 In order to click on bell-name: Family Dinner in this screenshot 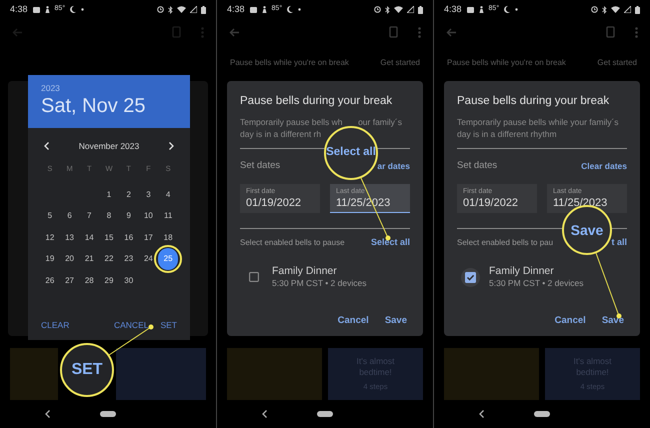, I will do `click(305, 271)`.